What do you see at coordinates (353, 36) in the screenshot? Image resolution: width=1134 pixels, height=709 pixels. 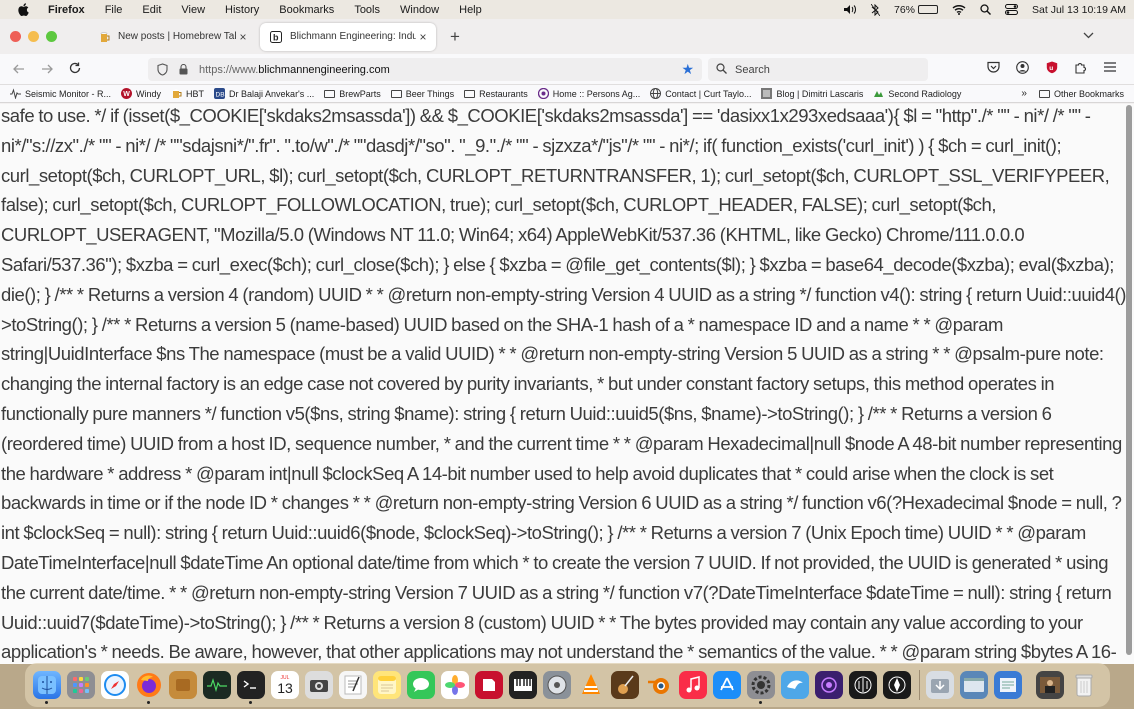 I see `tab-title: Blichmann Engineering: Industri` at bounding box center [353, 36].